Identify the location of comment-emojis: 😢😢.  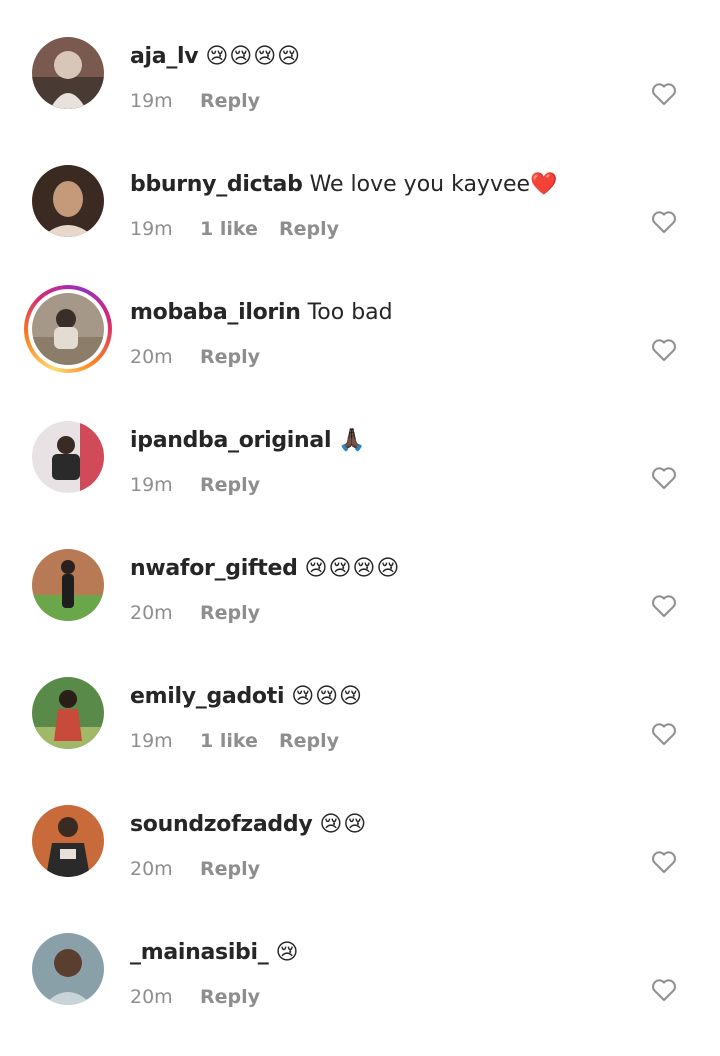
(343, 824).